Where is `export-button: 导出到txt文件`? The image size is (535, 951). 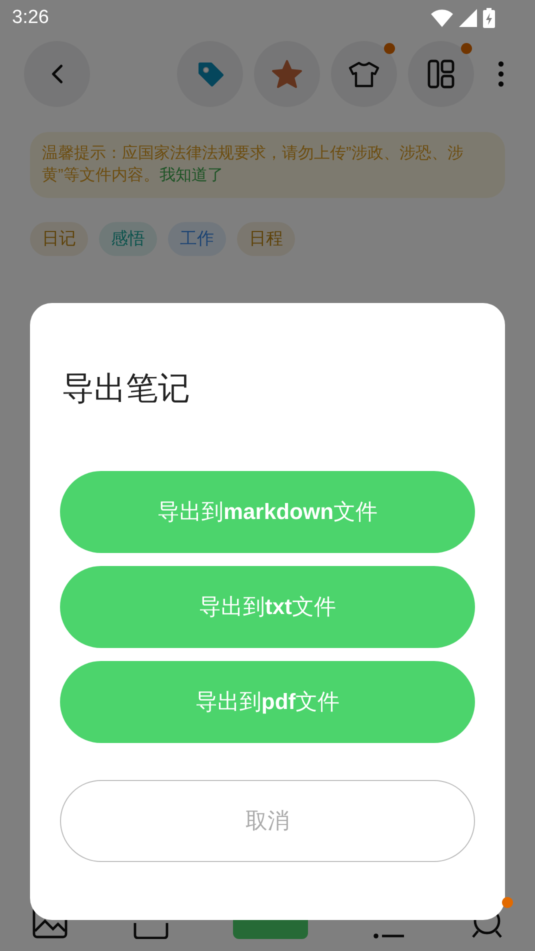
export-button: 导出到txt文件 is located at coordinates (267, 607).